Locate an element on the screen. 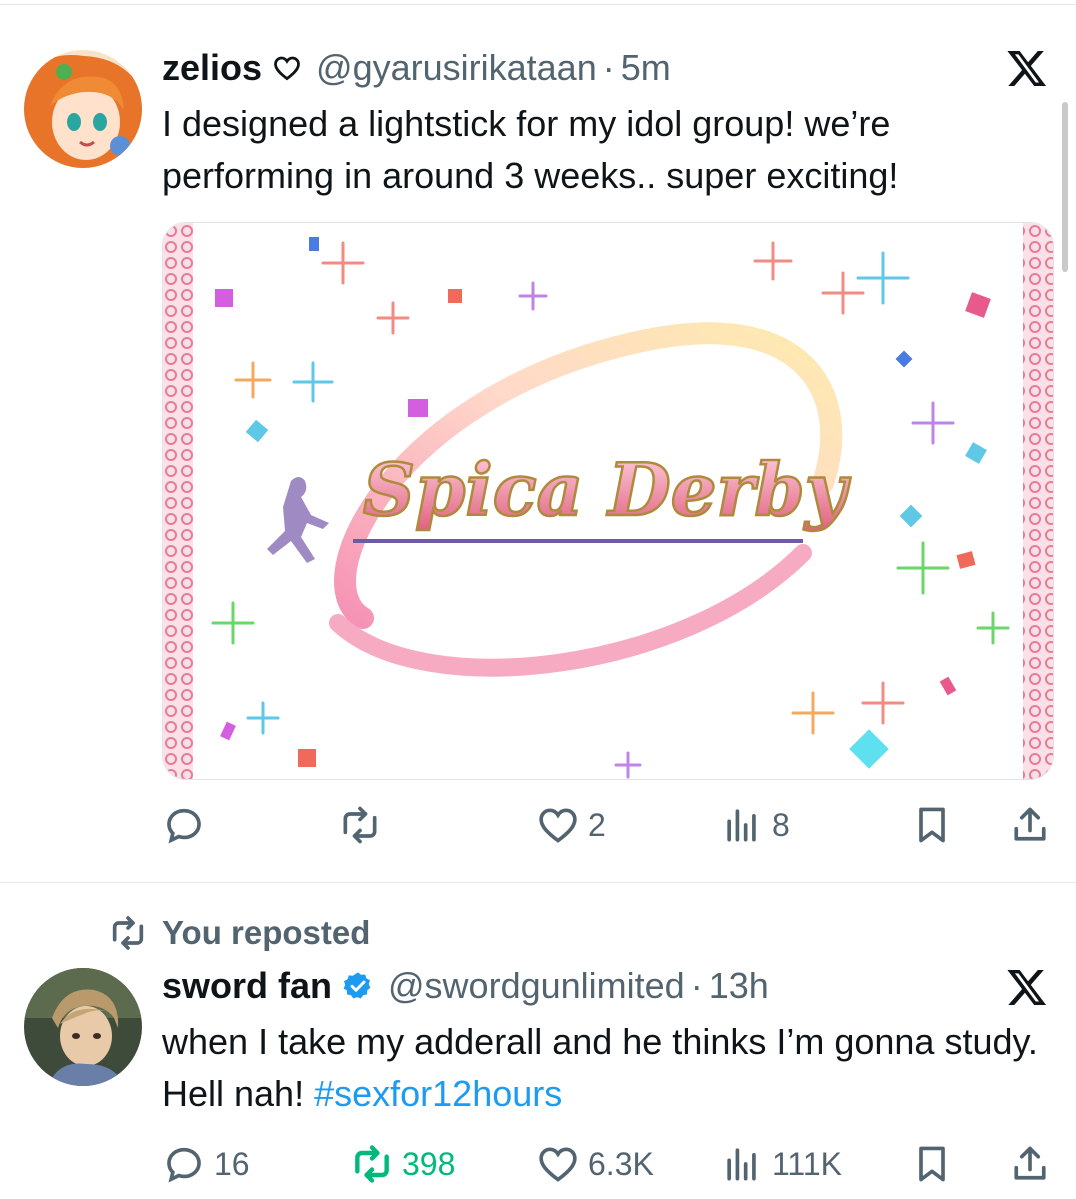 The image size is (1076, 1199). author-name: sword fan is located at coordinates (247, 986).